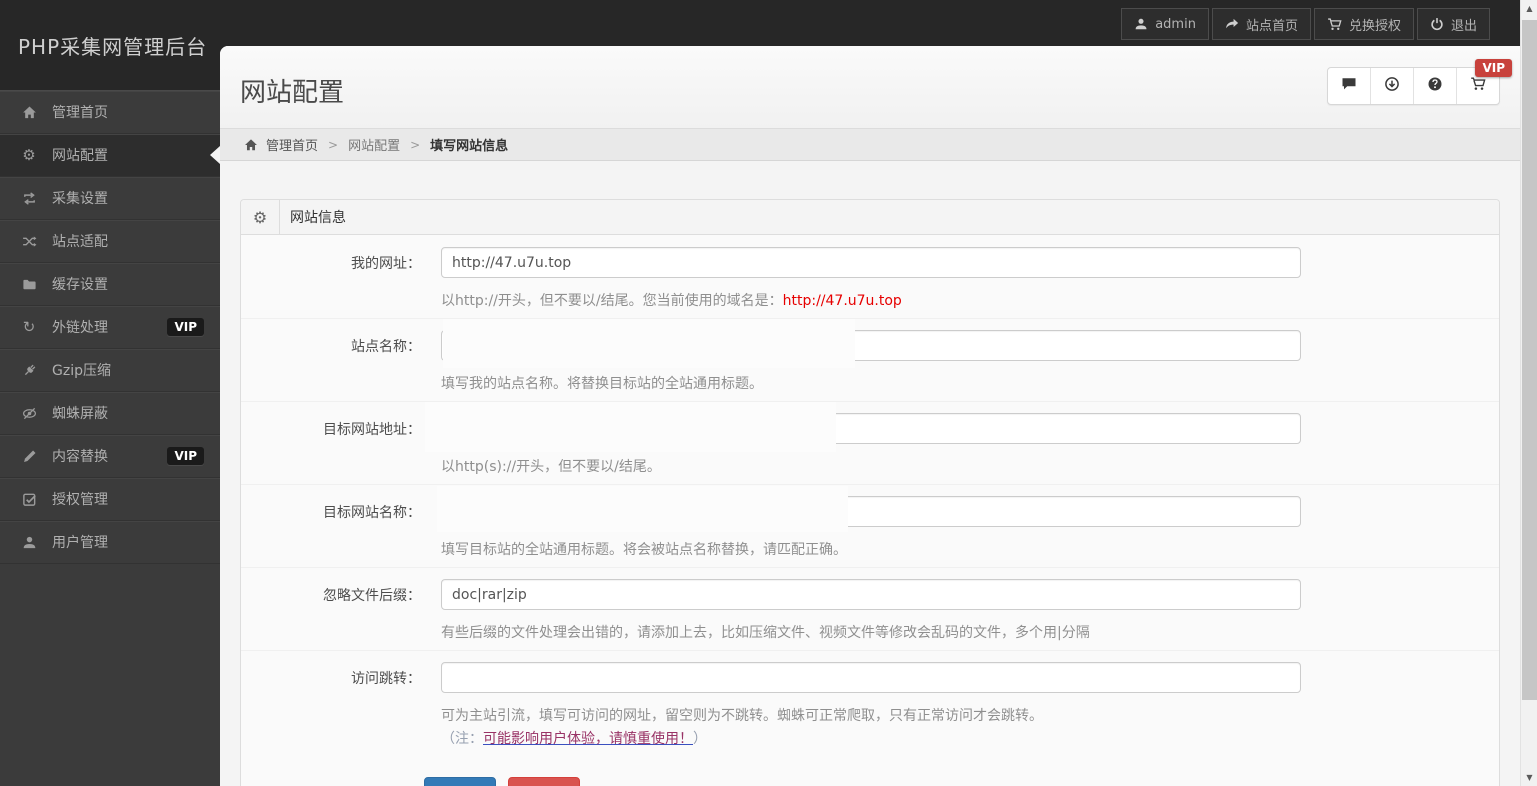 The width and height of the screenshot is (1537, 786). Describe the element at coordinates (29, 198) in the screenshot. I see `repeat-icon` at that location.